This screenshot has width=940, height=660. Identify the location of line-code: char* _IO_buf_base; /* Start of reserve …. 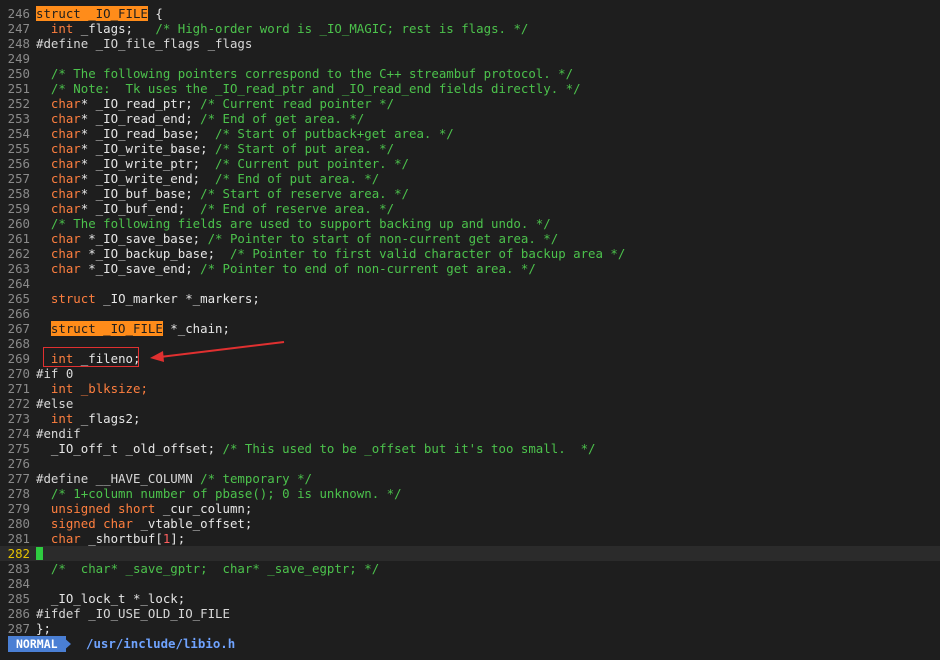
(222, 193).